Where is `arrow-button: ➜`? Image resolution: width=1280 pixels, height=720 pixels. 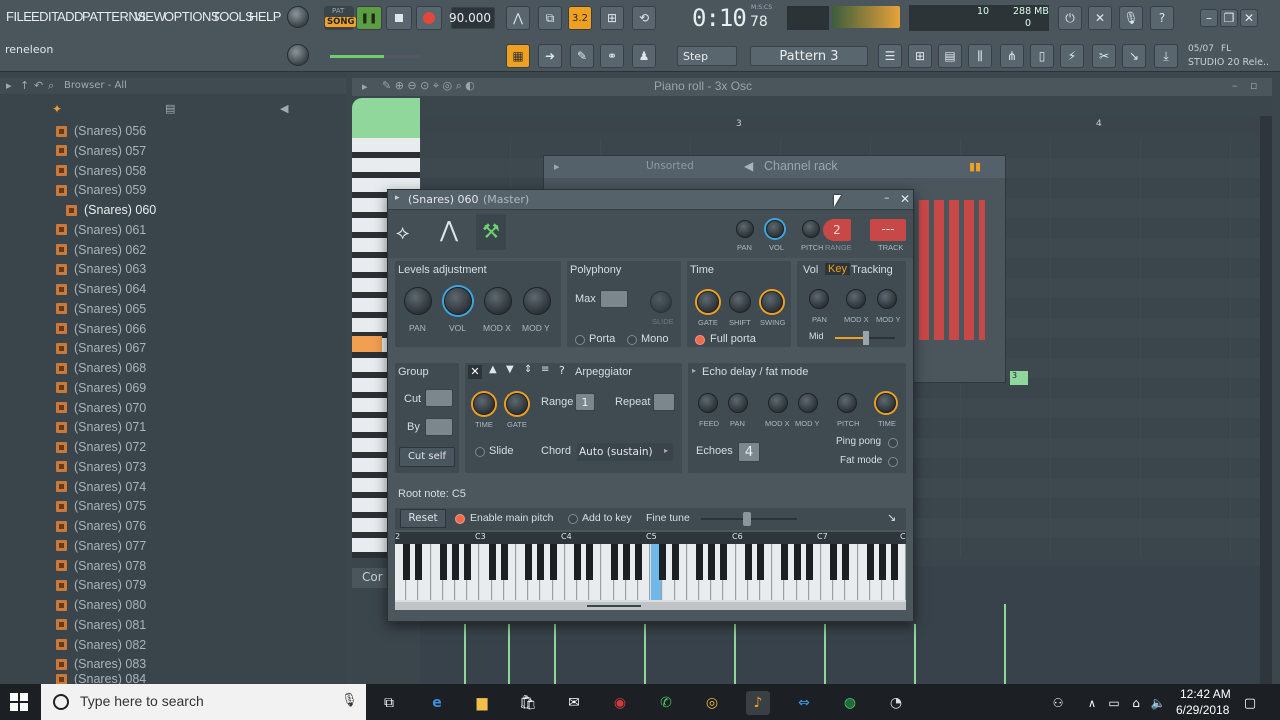 arrow-button: ➜ is located at coordinates (550, 56).